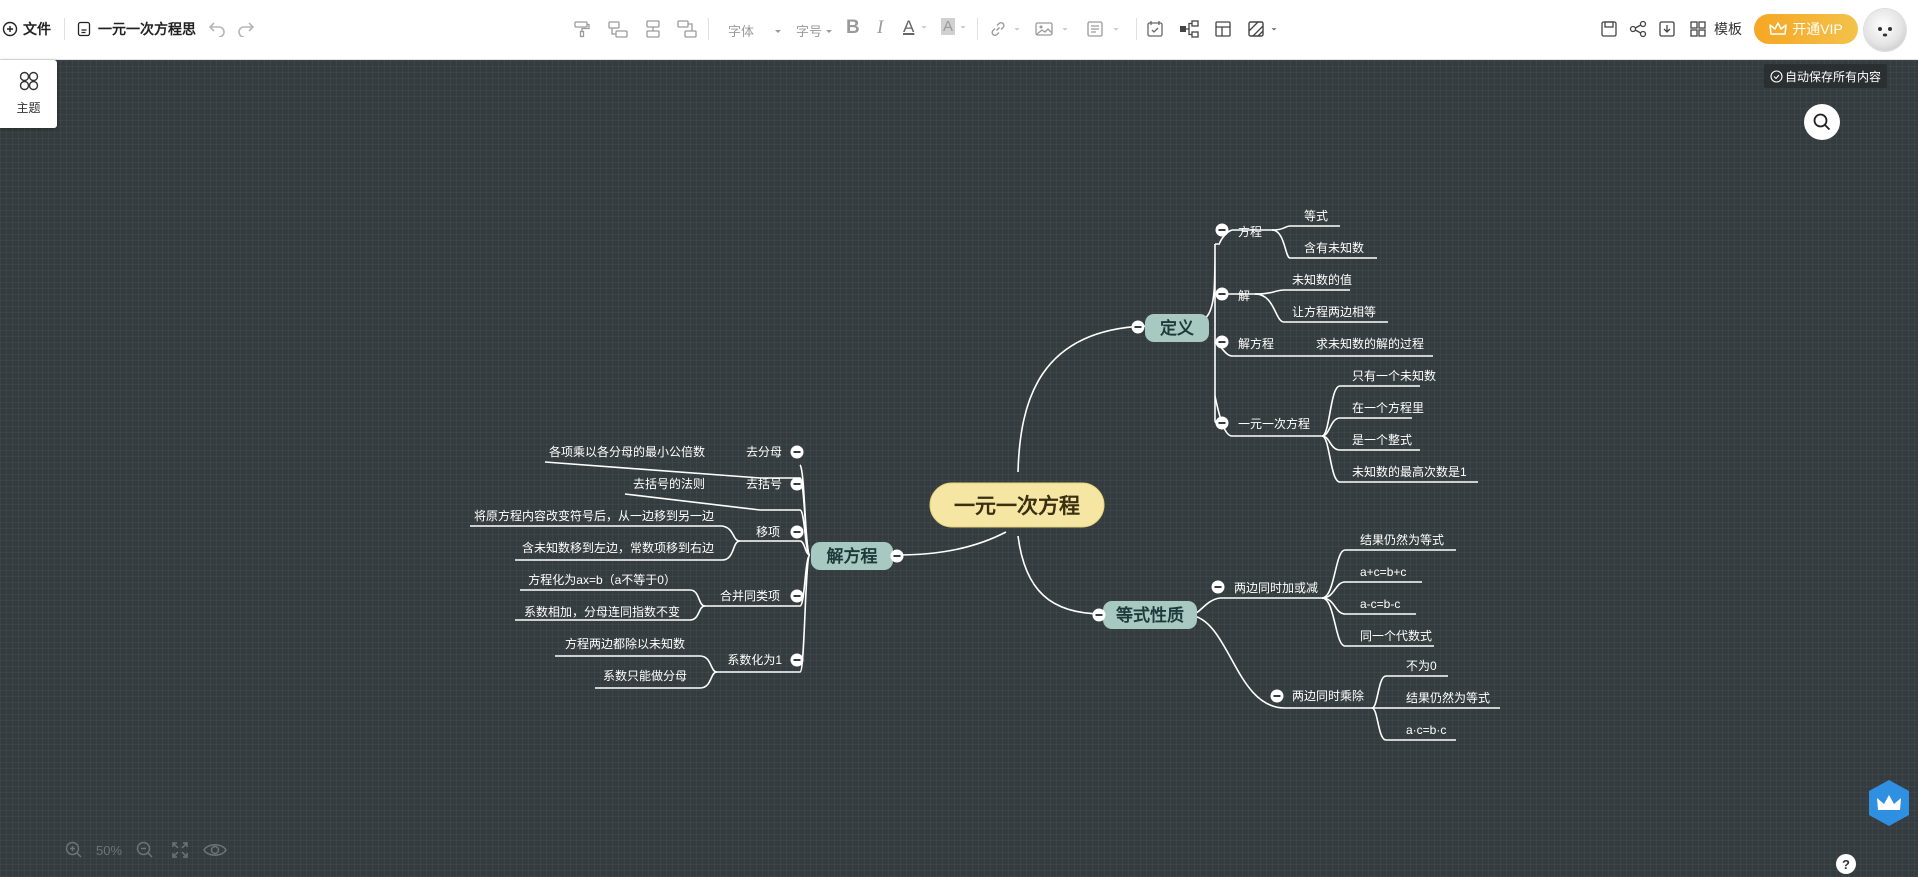  I want to click on leaf-label: 含有未知数, so click(1334, 247).